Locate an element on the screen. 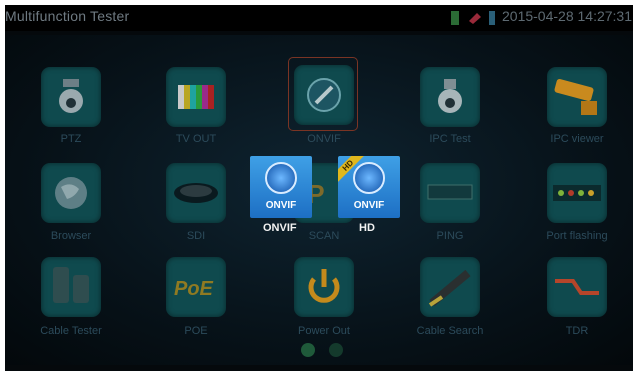 The width and height of the screenshot is (638, 377). cable-search-icon is located at coordinates (449, 288).